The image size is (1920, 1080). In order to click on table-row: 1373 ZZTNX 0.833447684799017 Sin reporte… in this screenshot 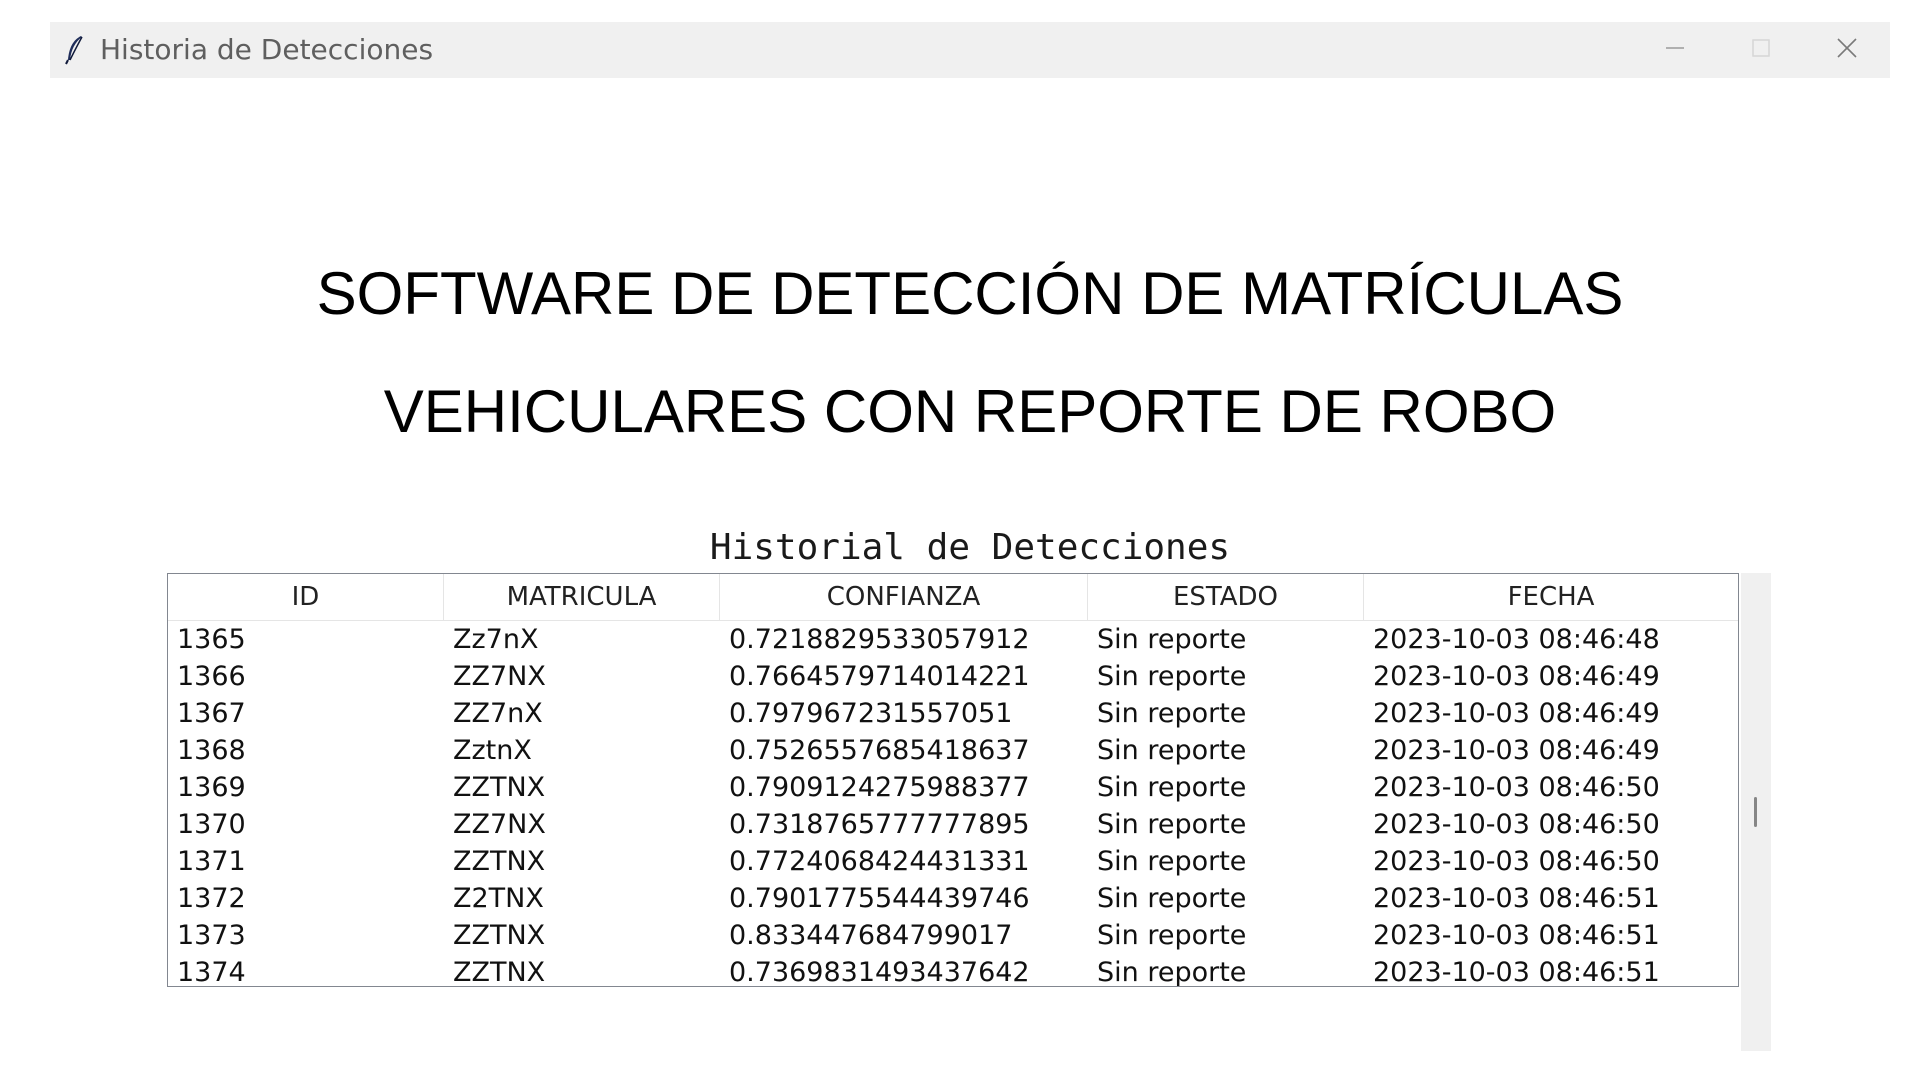, I will do `click(953, 935)`.